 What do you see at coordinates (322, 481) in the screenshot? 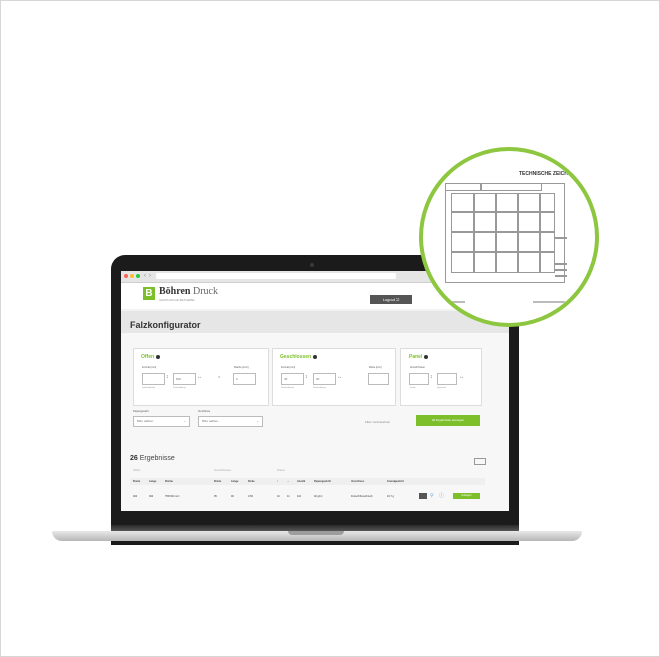
I see `column-header: Papiergewicht` at bounding box center [322, 481].